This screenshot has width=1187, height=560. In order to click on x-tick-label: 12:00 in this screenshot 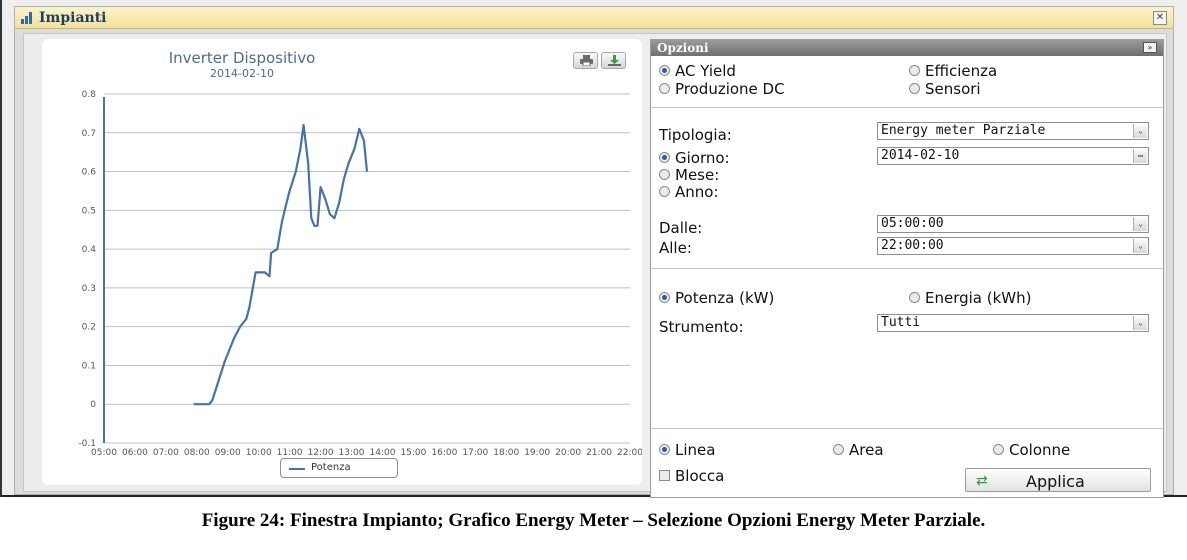, I will do `click(321, 453)`.